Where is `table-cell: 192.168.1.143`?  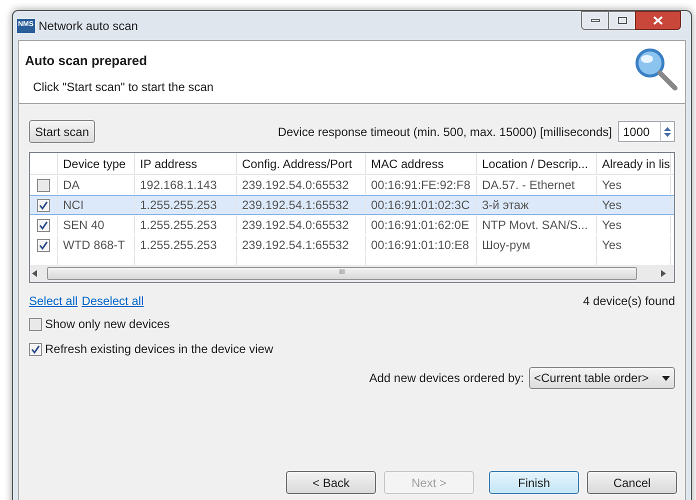
table-cell: 192.168.1.143 is located at coordinates (186, 185).